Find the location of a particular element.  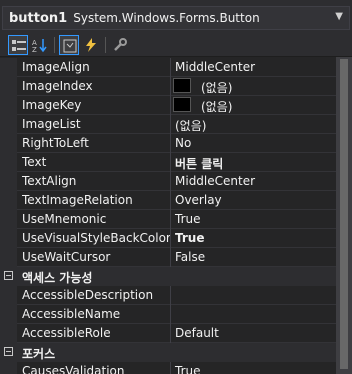

property-row-righttoleft: RightToLeft No is located at coordinates (168, 143).